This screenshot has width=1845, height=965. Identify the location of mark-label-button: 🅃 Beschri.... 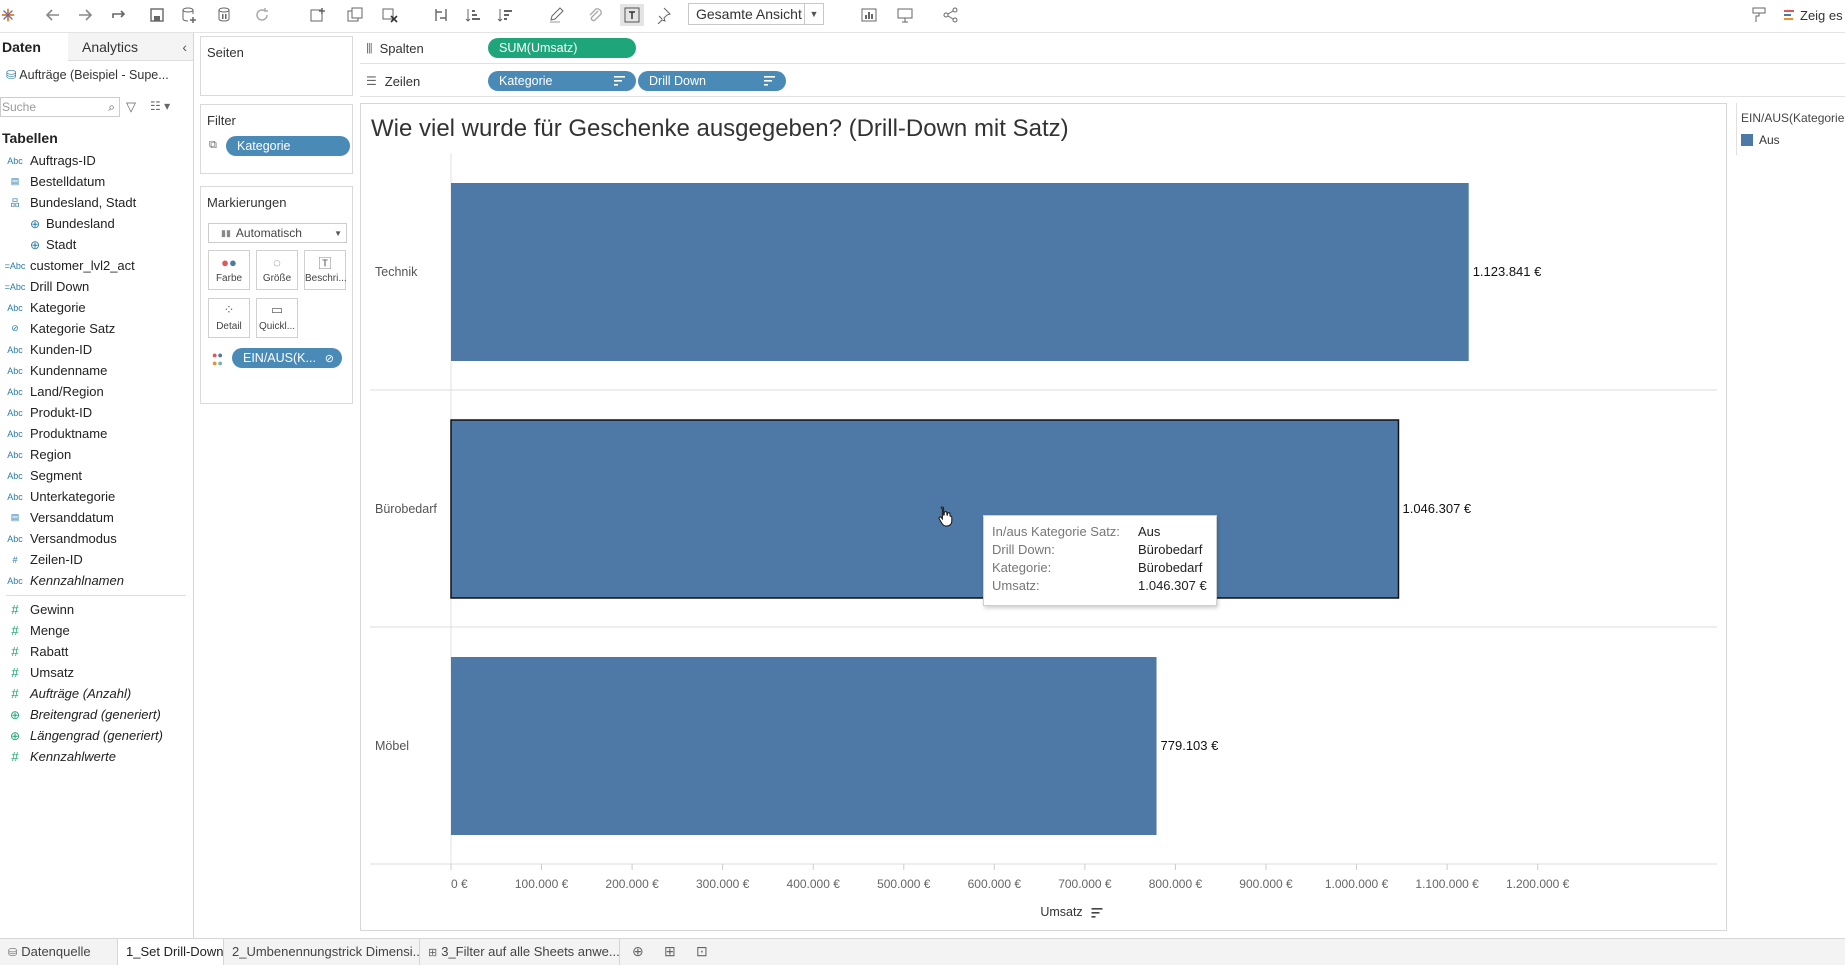
(325, 270).